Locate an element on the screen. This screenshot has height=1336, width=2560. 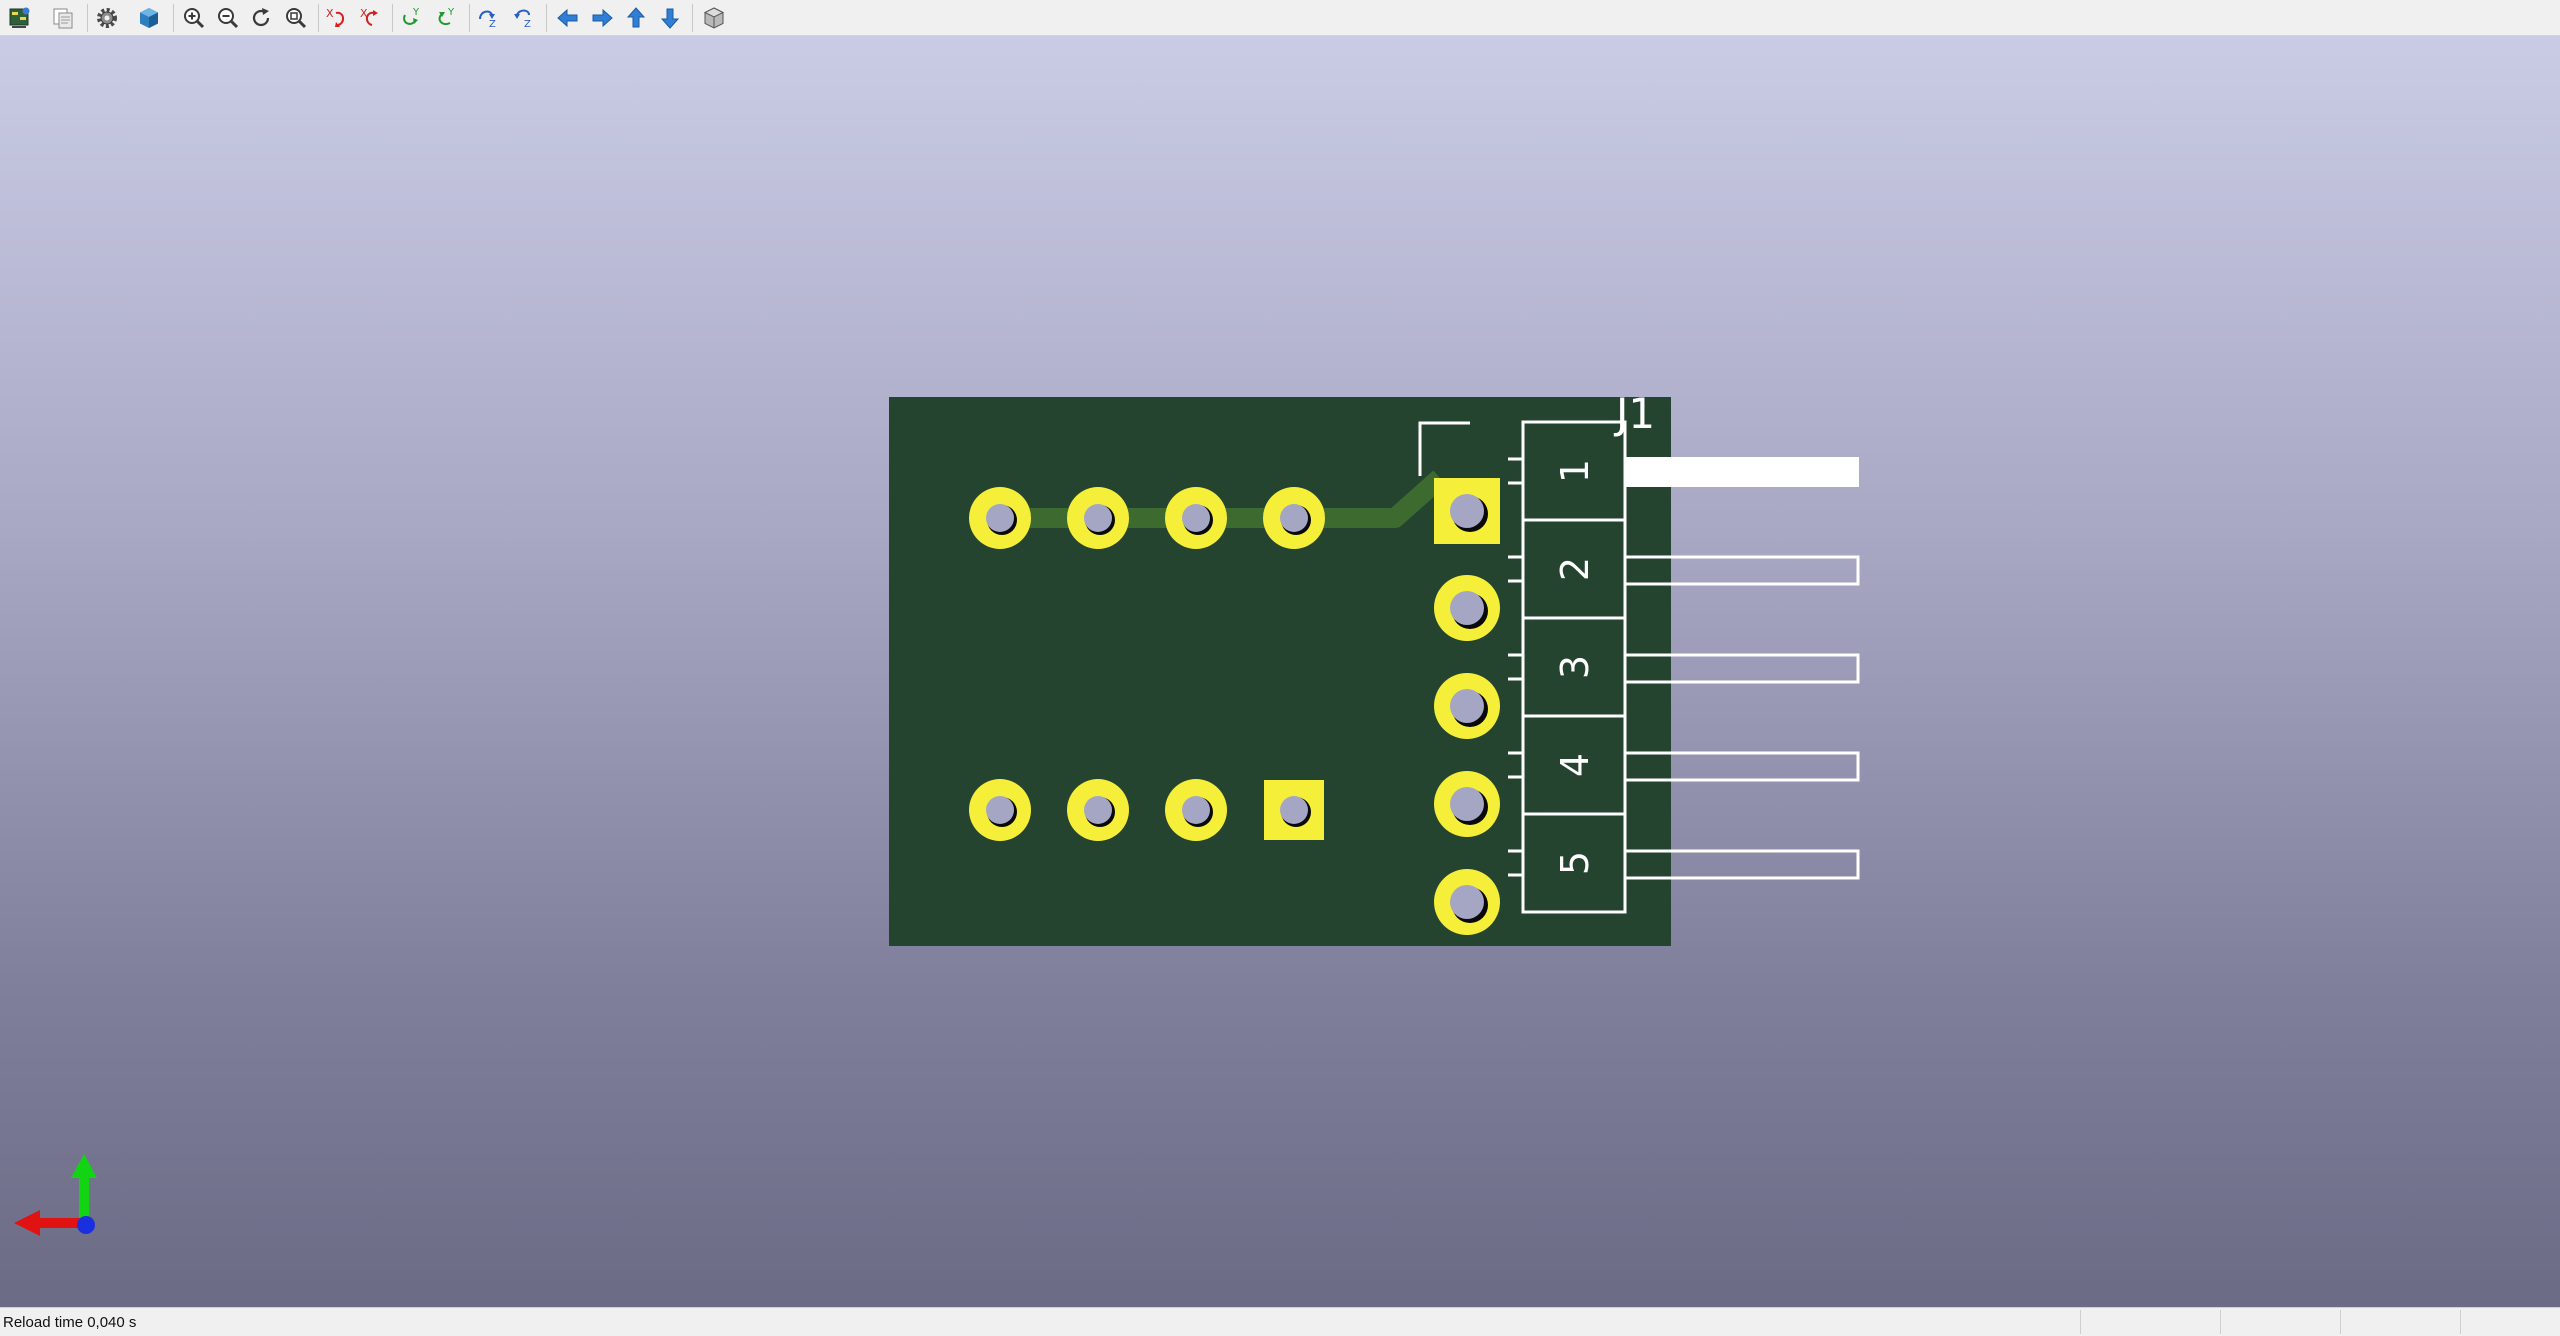
pin-label: 3 is located at coordinates (1575, 667).